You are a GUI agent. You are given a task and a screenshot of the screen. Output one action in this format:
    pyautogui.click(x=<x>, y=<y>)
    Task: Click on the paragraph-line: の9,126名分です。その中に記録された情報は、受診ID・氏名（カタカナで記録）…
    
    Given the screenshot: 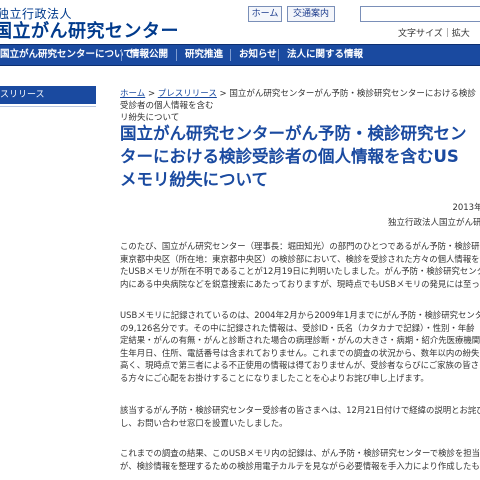 What is the action you would take?
    pyautogui.click(x=300, y=327)
    